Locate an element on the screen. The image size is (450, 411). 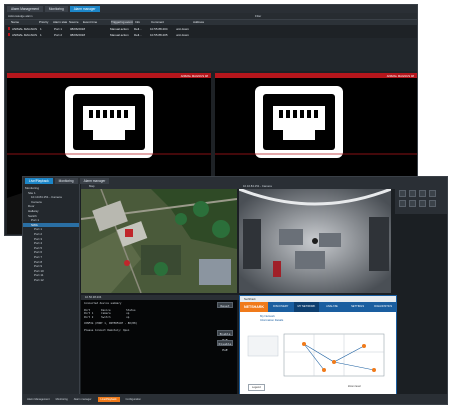
floorplan-icon is located at coordinates (316, 355).